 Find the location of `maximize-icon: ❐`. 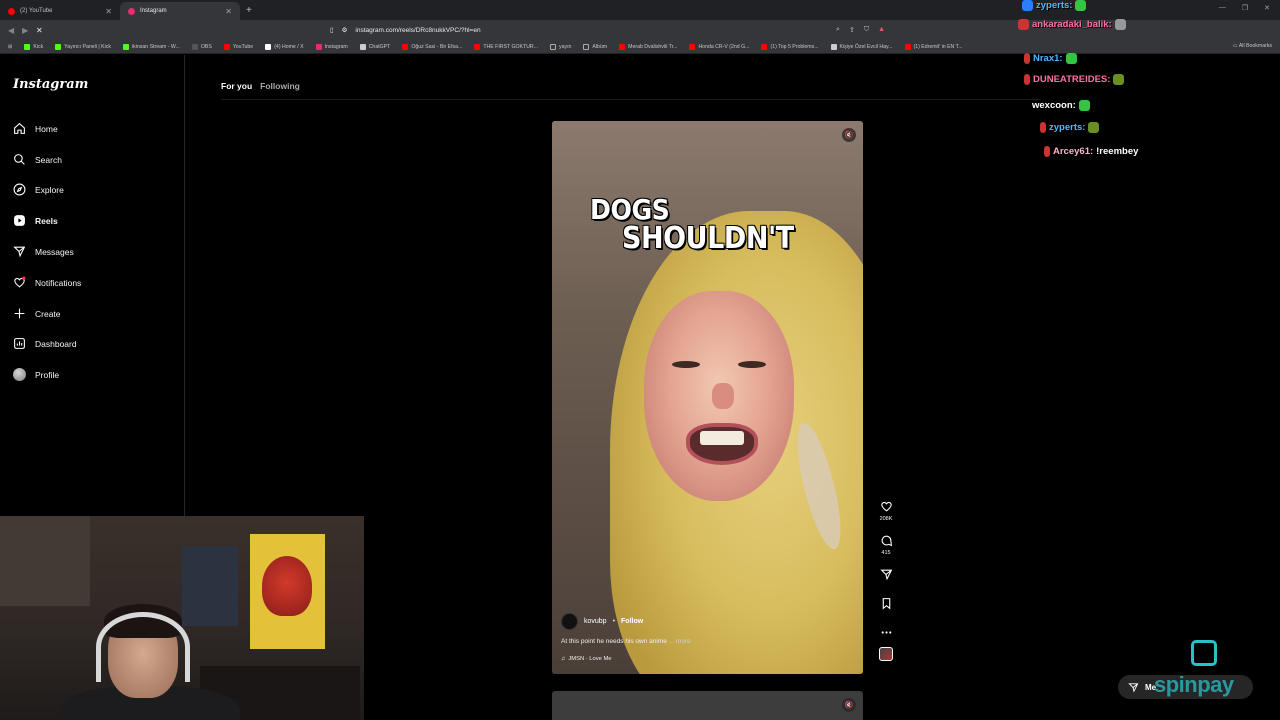

maximize-icon: ❐ is located at coordinates (1245, 8).